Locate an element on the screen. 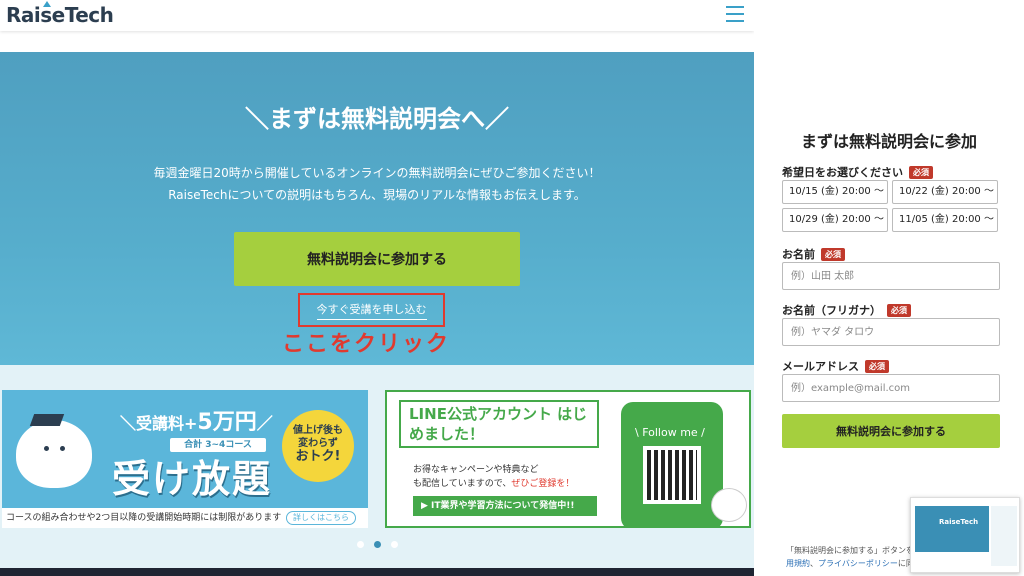  line-banner-pill: ▶ IT業界や学習方法について発信中!! is located at coordinates (505, 506).